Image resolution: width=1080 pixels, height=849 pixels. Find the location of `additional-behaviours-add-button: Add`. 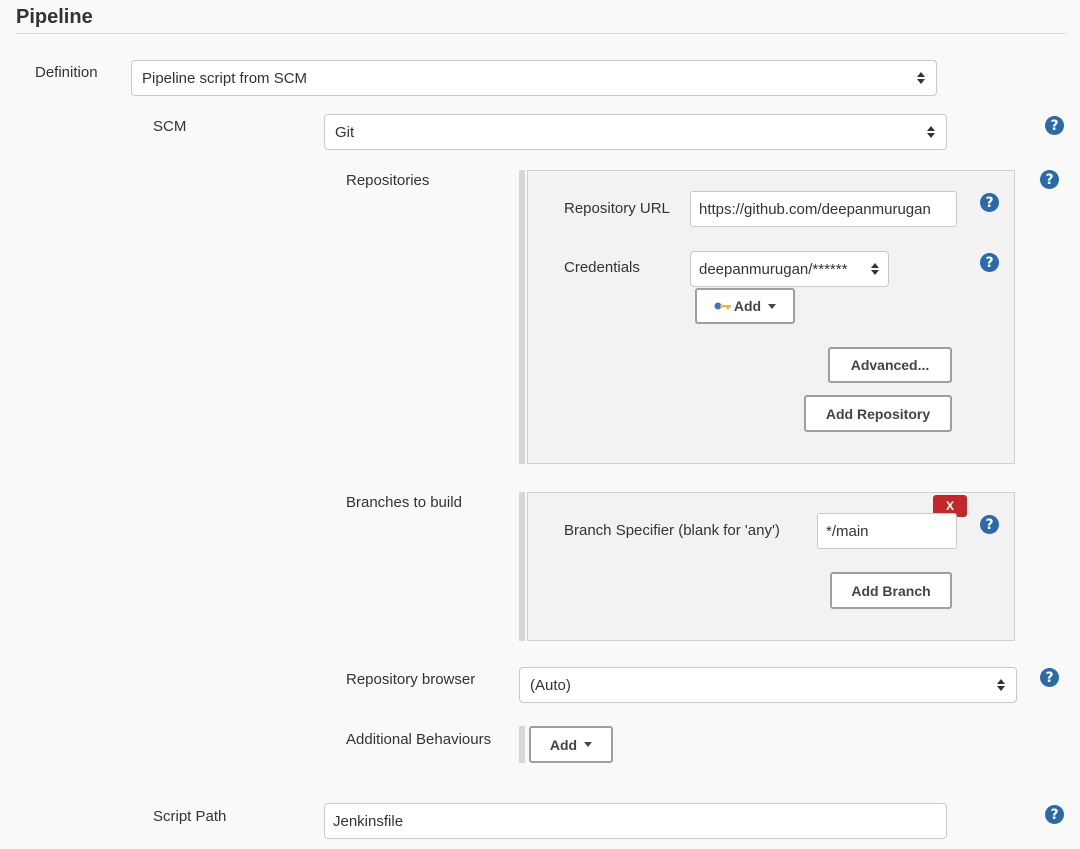

additional-behaviours-add-button: Add is located at coordinates (571, 744).